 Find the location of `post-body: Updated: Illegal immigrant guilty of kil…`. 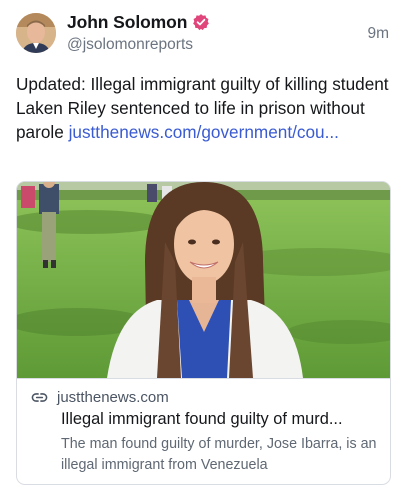

post-body: Updated: Illegal immigrant guilty of kil… is located at coordinates (206, 108).